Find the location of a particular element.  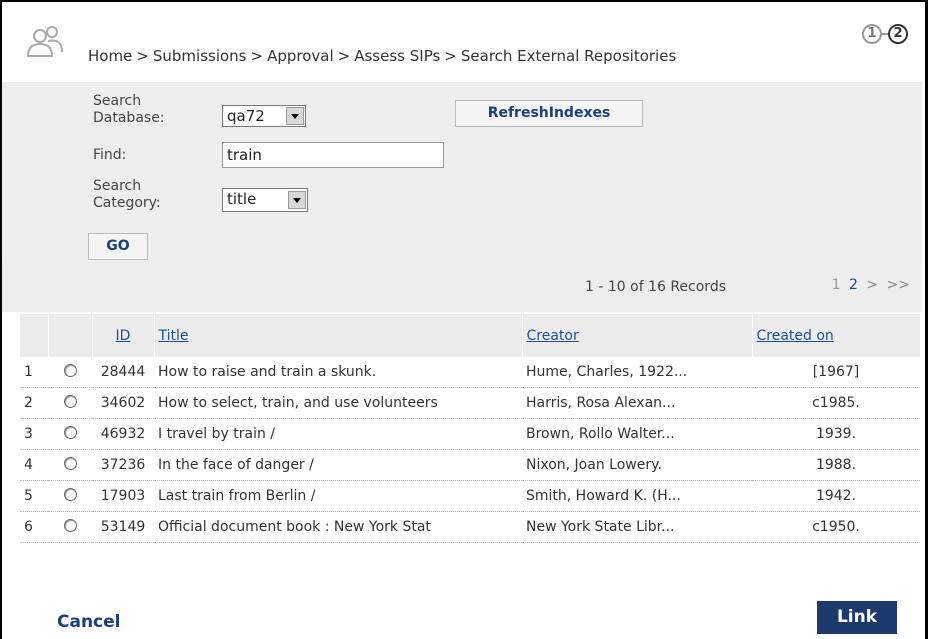

row-number: 3 is located at coordinates (34, 434).